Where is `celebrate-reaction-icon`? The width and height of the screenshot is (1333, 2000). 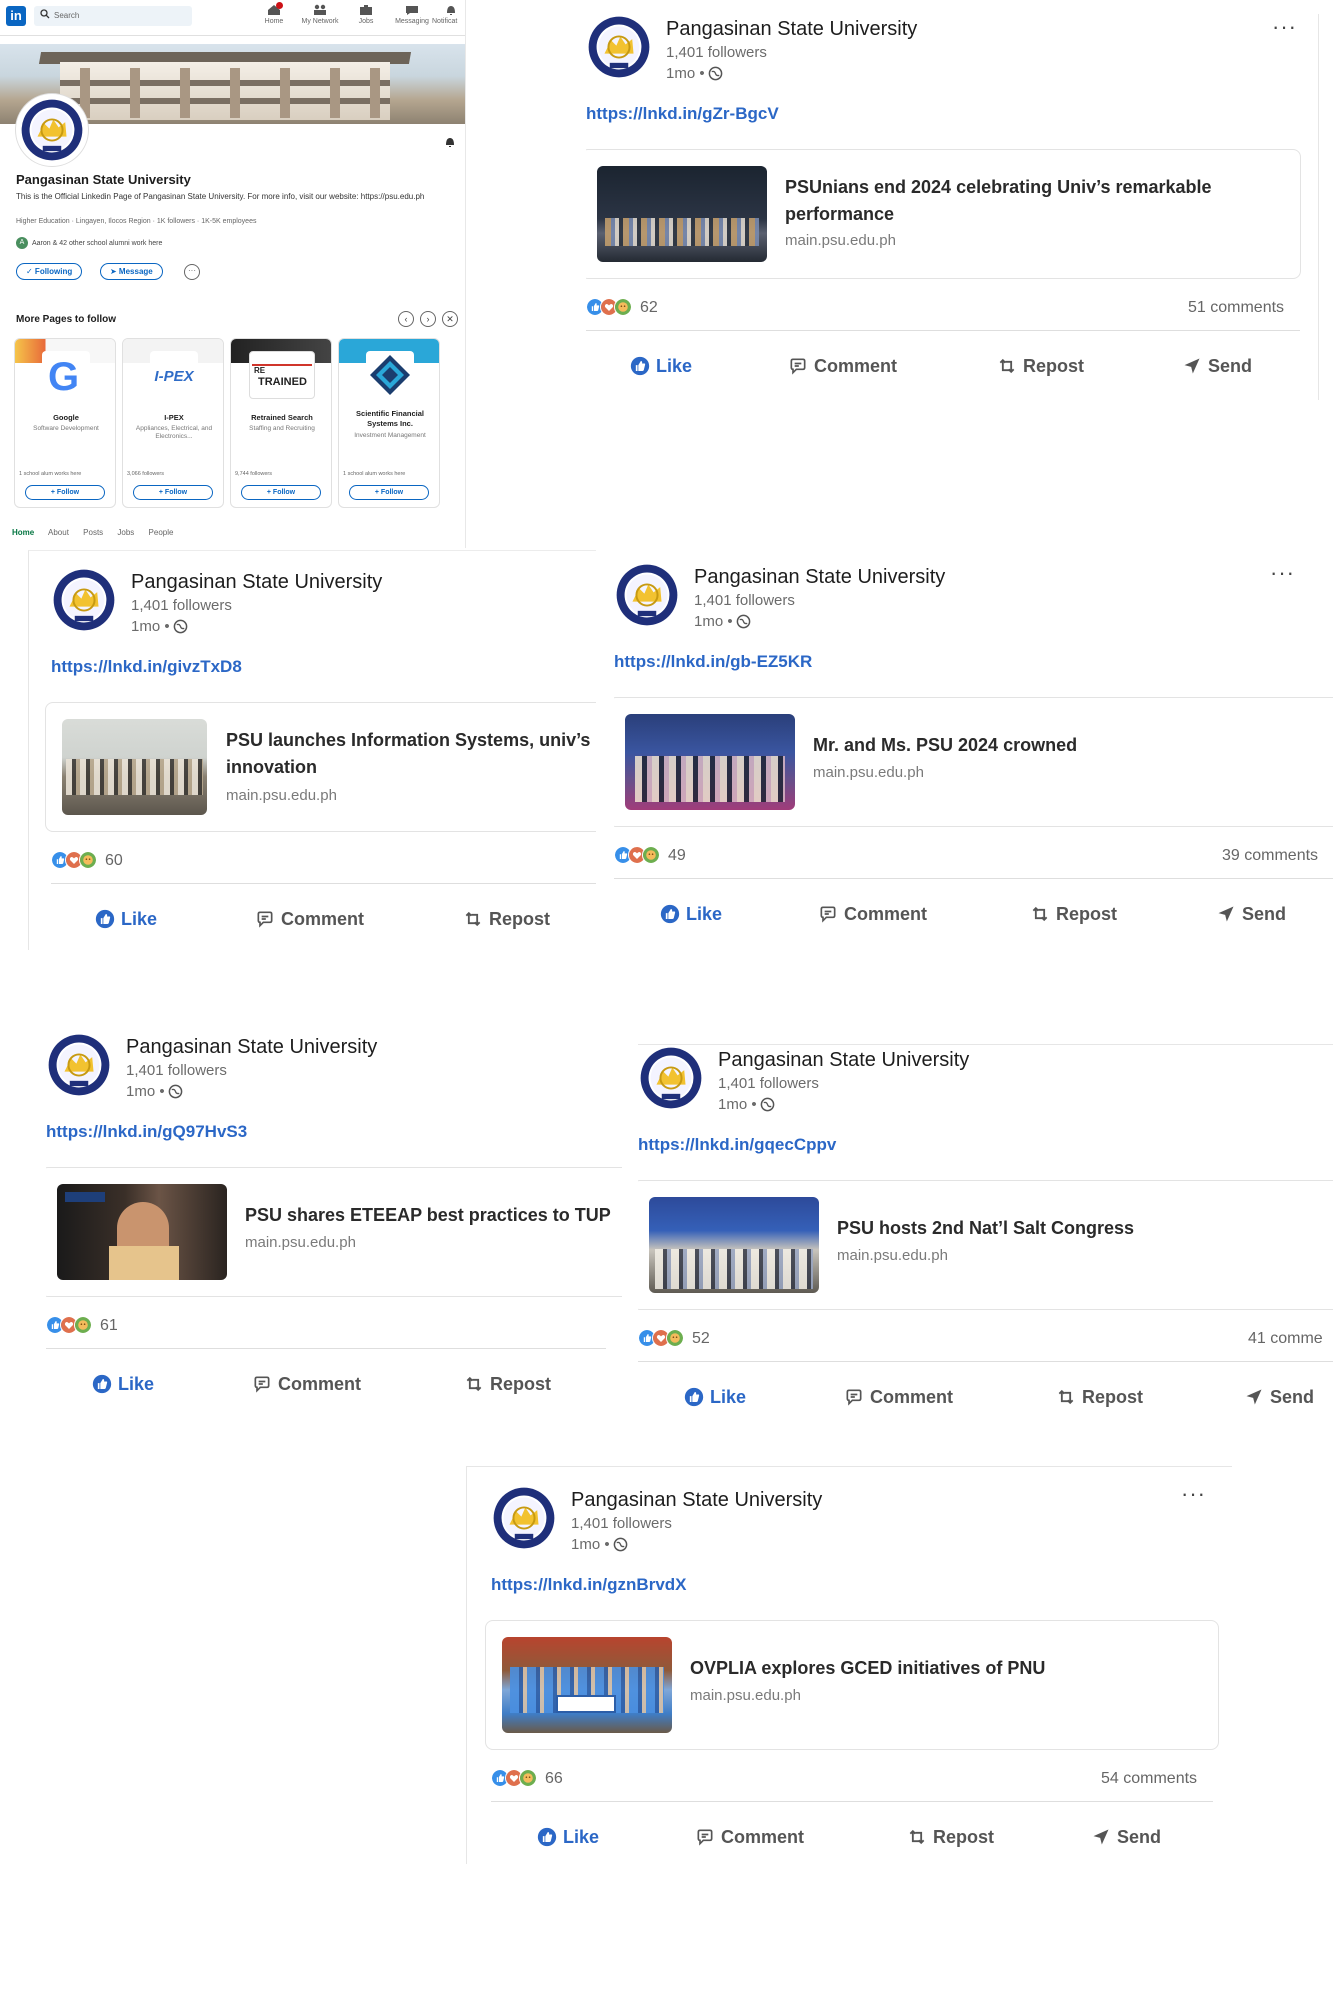
celebrate-reaction-icon is located at coordinates (83, 1325).